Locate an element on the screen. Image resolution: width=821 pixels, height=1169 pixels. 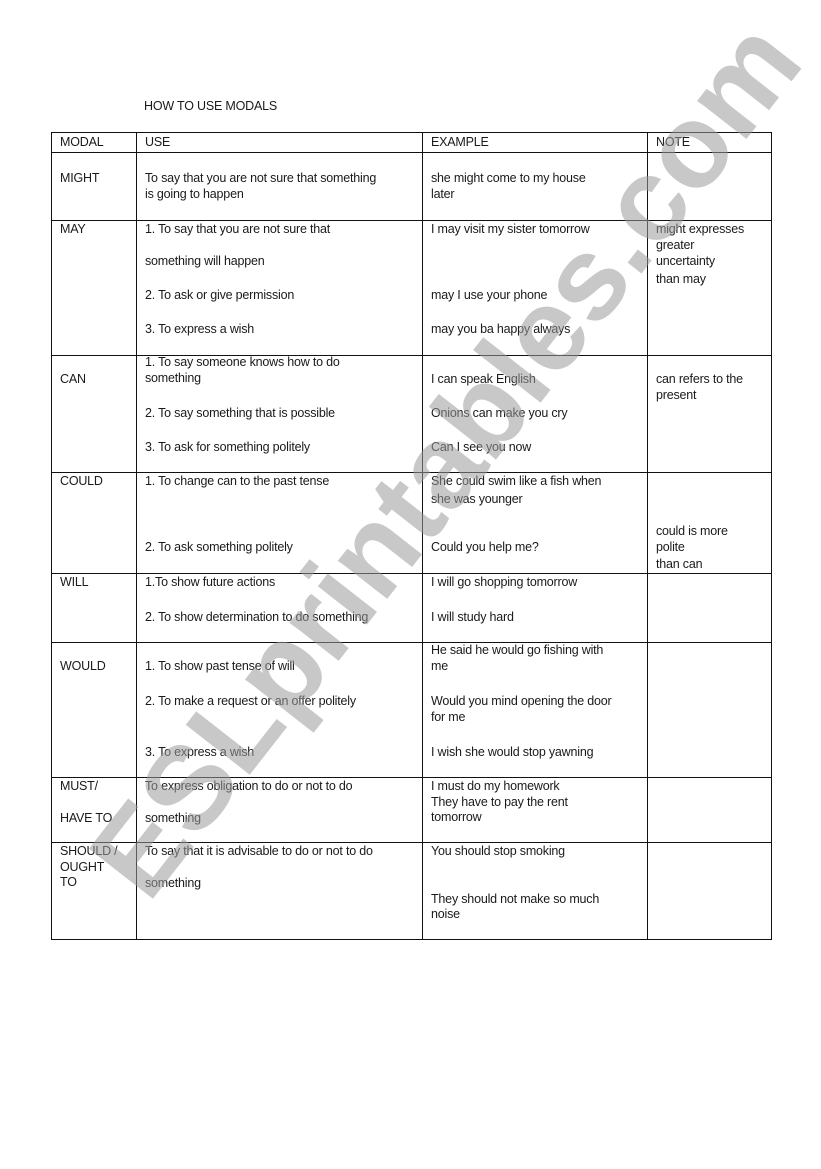
example-text: He said he would go fishing with is located at coordinates (517, 650).